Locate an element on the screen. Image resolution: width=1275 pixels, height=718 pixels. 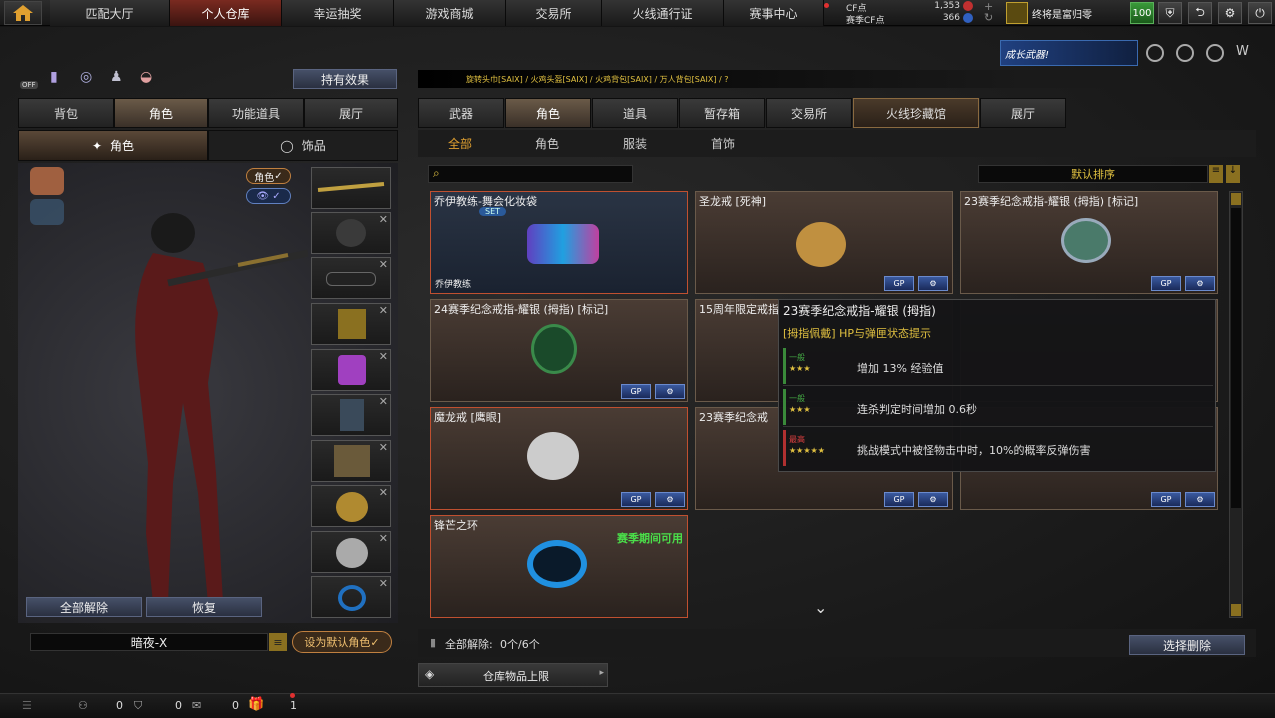
sort-list-icon: ≡ is located at coordinates (1216, 174).